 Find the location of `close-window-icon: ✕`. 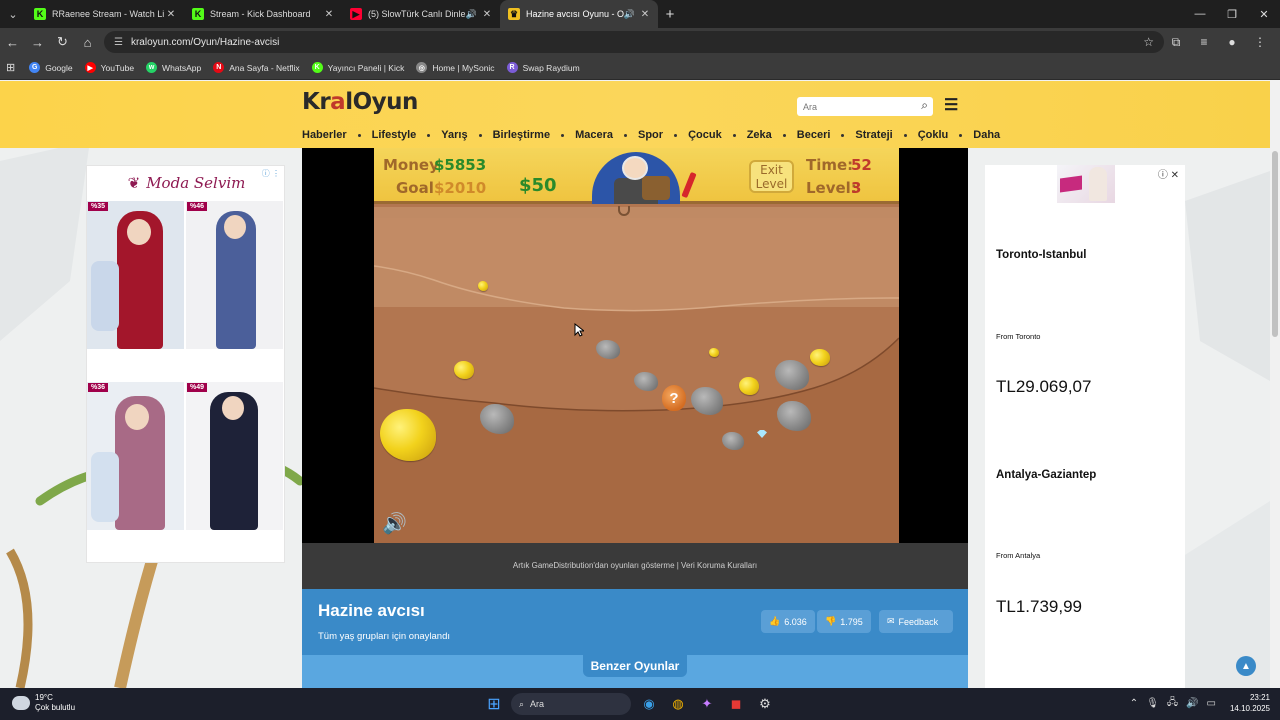

close-window-icon: ✕ is located at coordinates (1264, 14).